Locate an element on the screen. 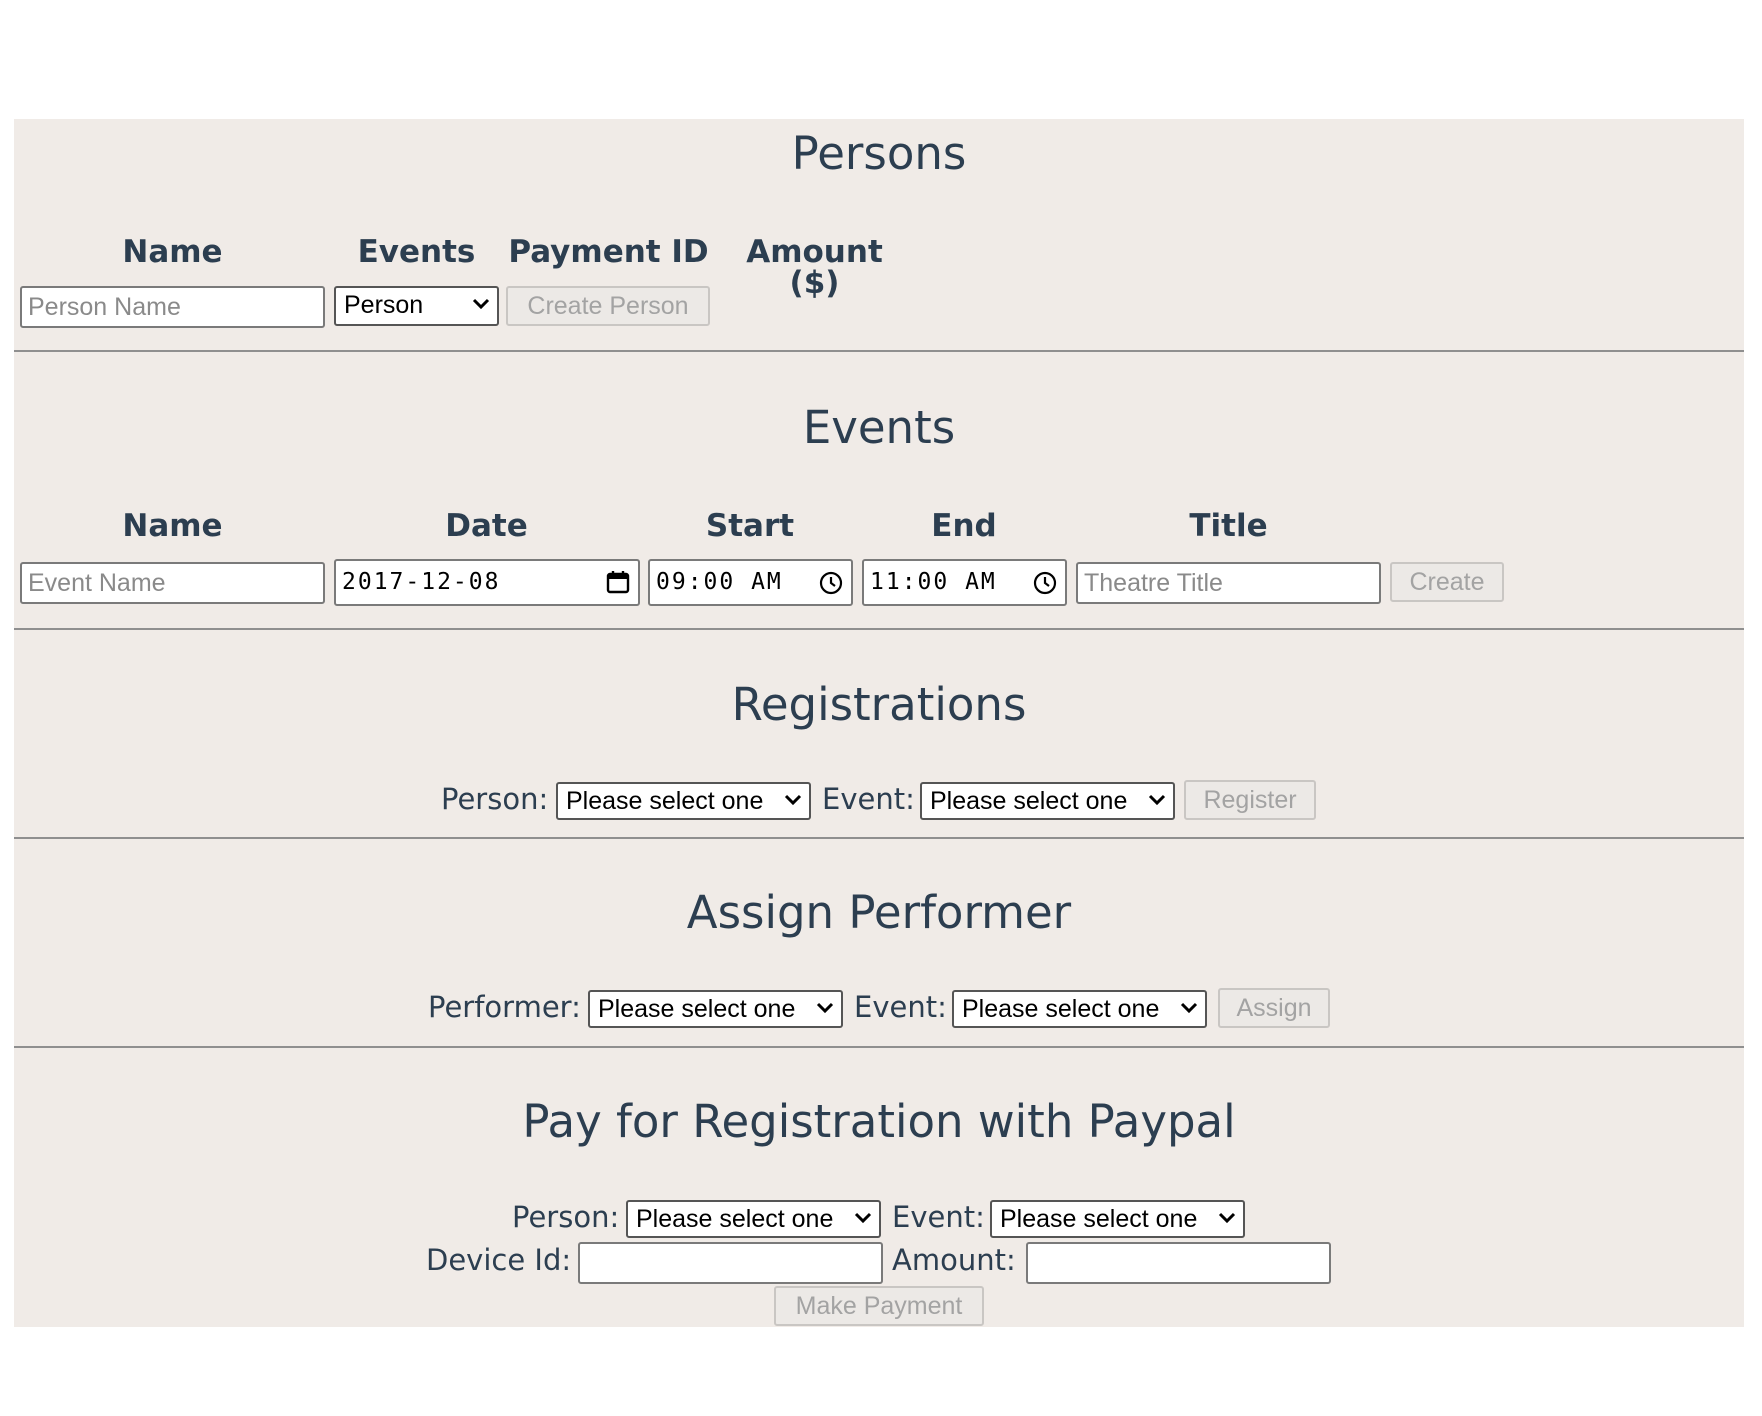  persons-header-name: Name is located at coordinates (172, 252).